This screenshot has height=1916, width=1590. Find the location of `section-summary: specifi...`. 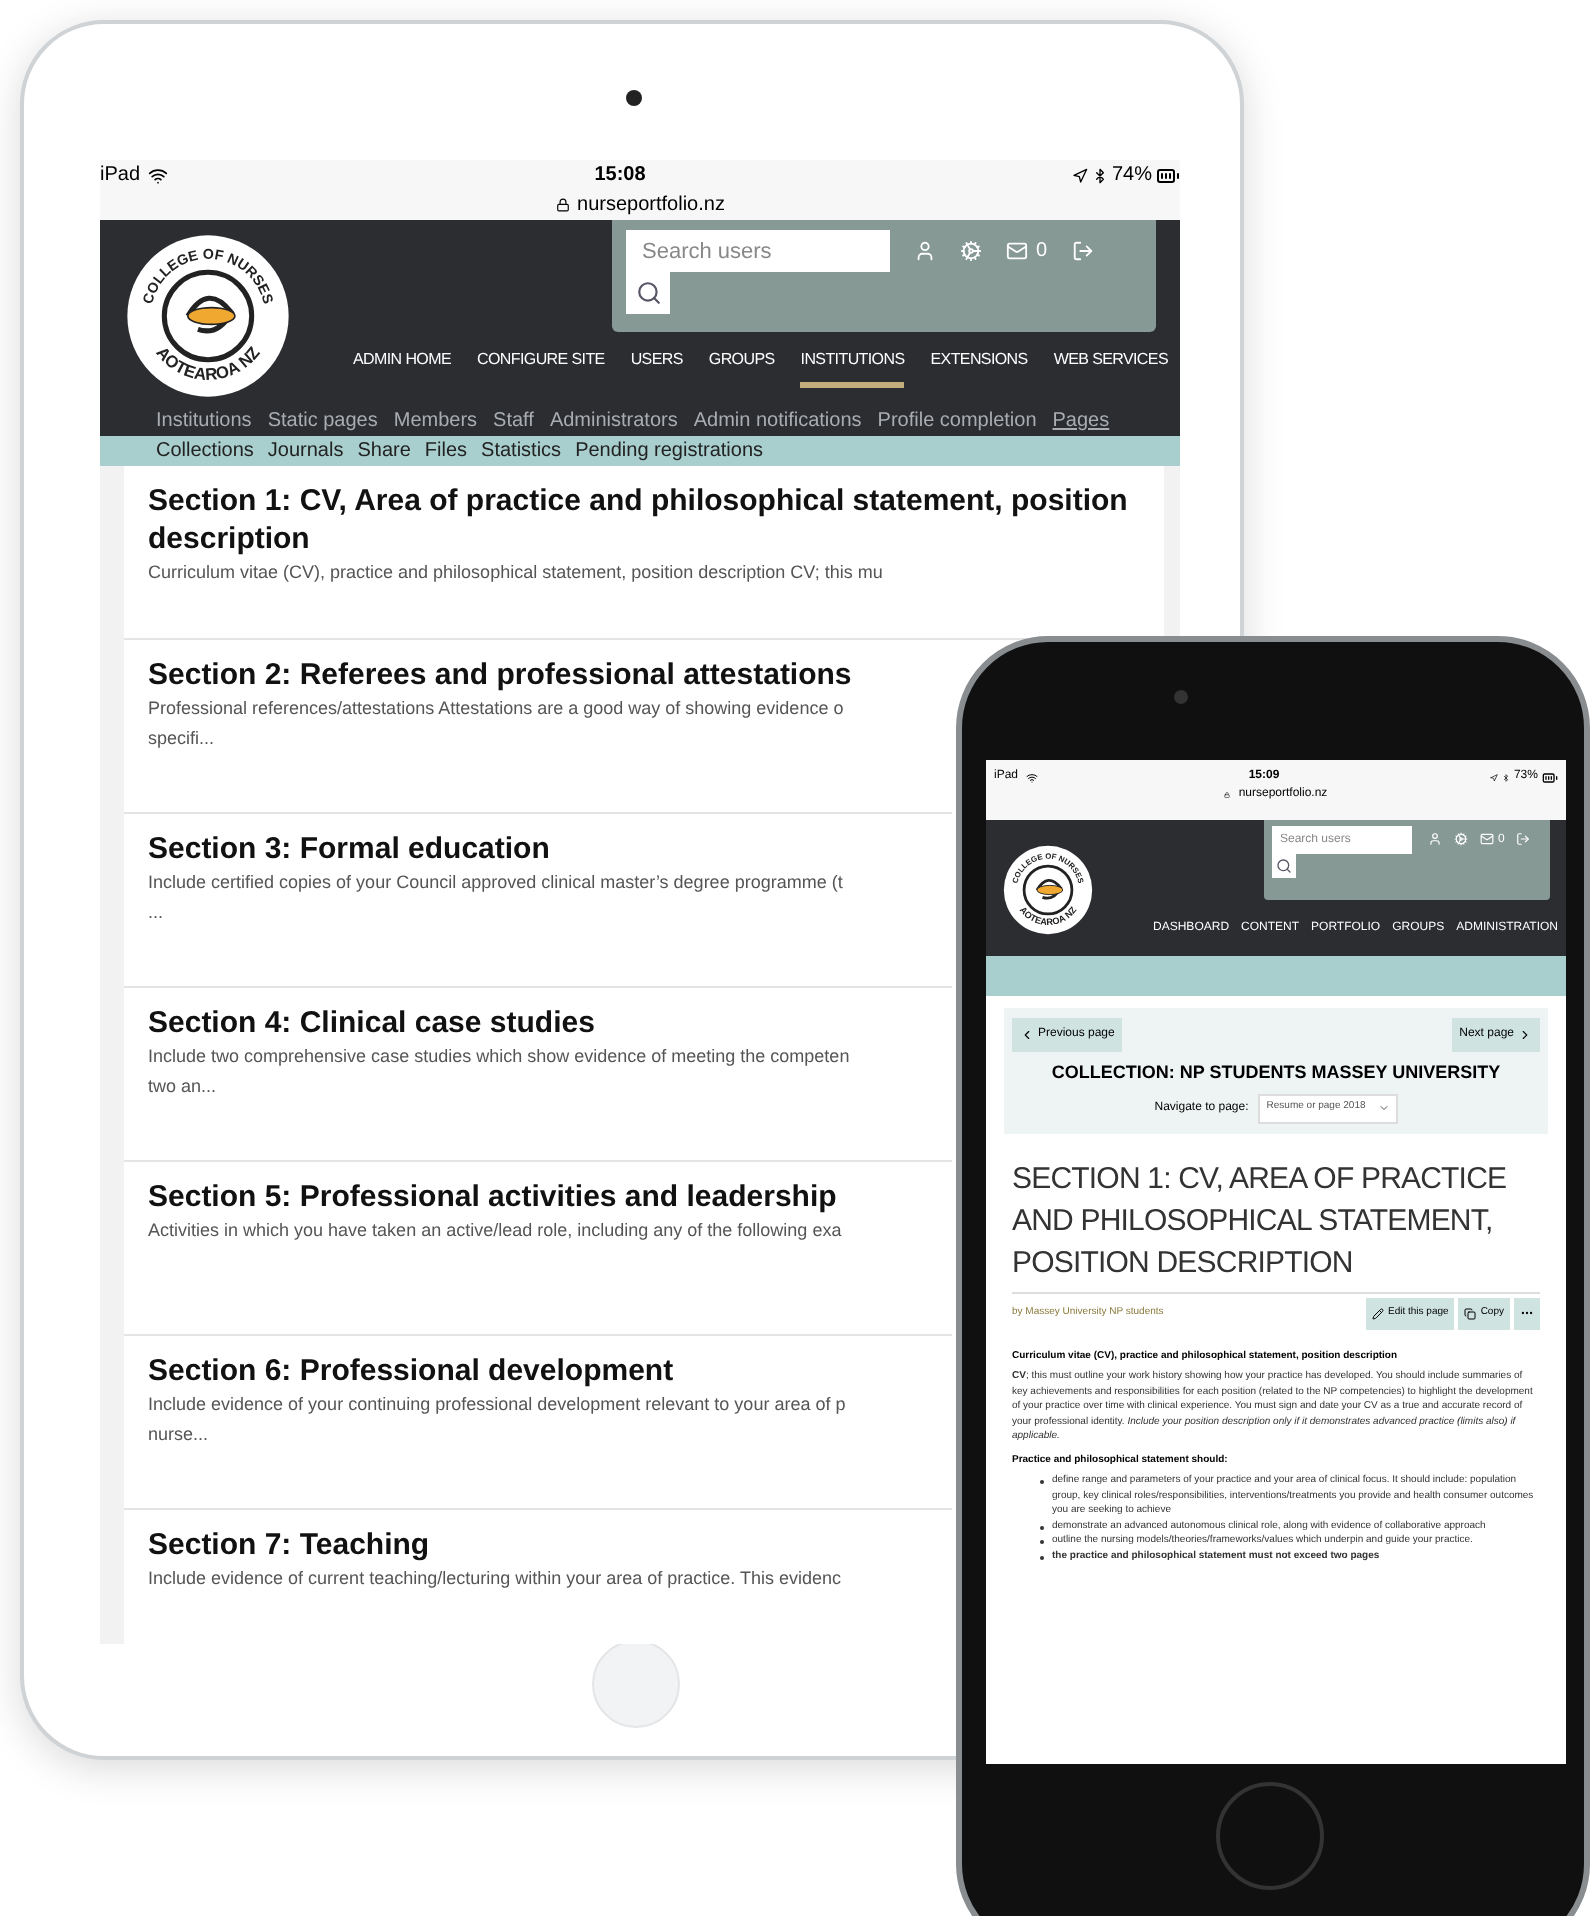

section-summary: specifi... is located at coordinates (182, 739).